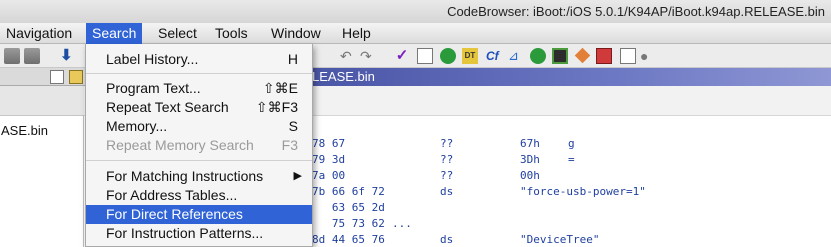 Image resolution: width=831 pixels, height=247 pixels. I want to click on row-bytes: 7a 00, so click(329, 175).